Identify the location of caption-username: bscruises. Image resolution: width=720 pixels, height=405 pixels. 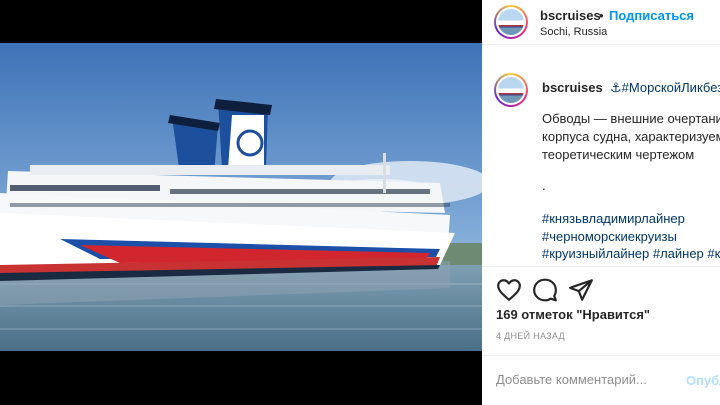
(572, 87).